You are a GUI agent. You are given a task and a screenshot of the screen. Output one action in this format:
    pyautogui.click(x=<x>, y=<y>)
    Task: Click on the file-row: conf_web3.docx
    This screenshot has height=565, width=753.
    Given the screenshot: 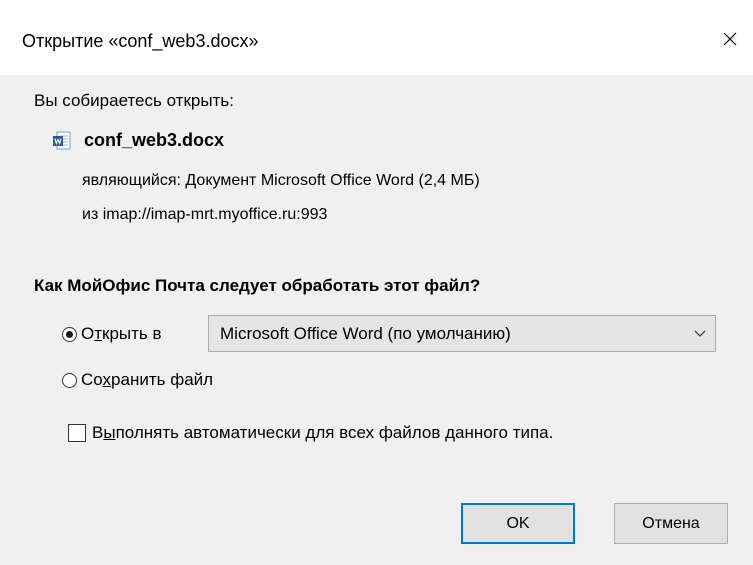 What is the action you would take?
    pyautogui.click(x=138, y=140)
    